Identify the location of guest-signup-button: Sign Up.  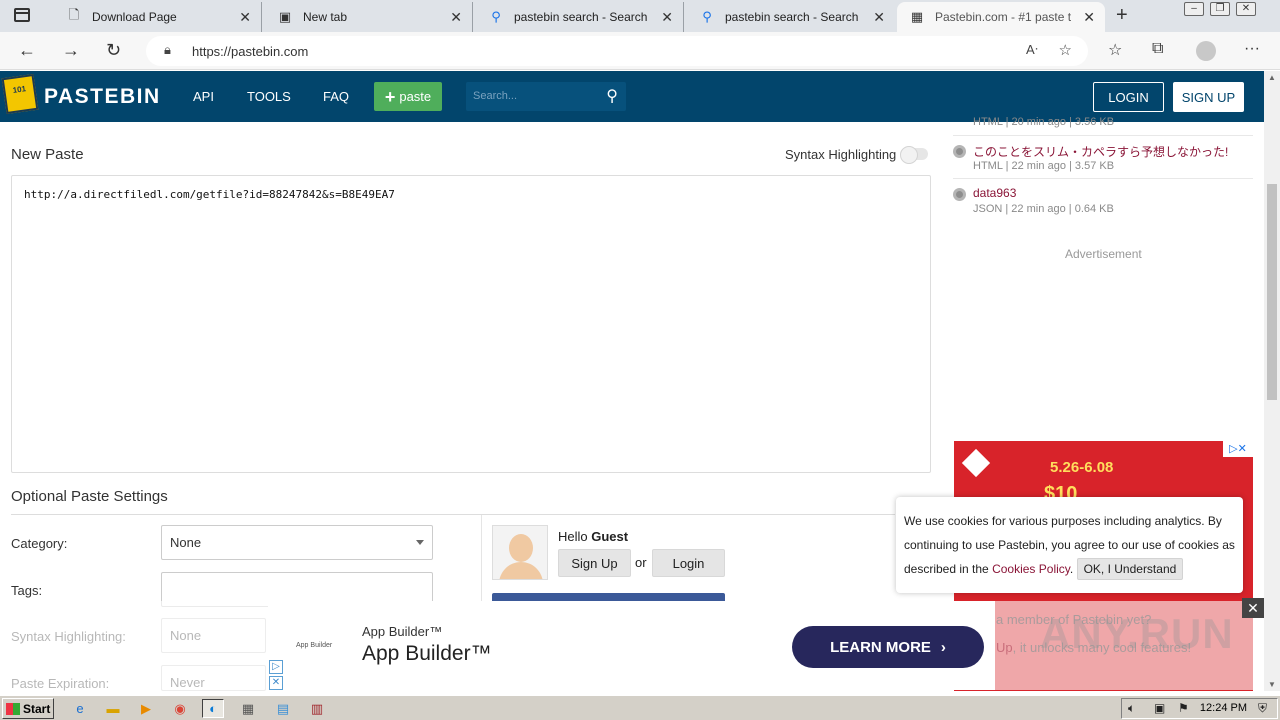
(594, 563).